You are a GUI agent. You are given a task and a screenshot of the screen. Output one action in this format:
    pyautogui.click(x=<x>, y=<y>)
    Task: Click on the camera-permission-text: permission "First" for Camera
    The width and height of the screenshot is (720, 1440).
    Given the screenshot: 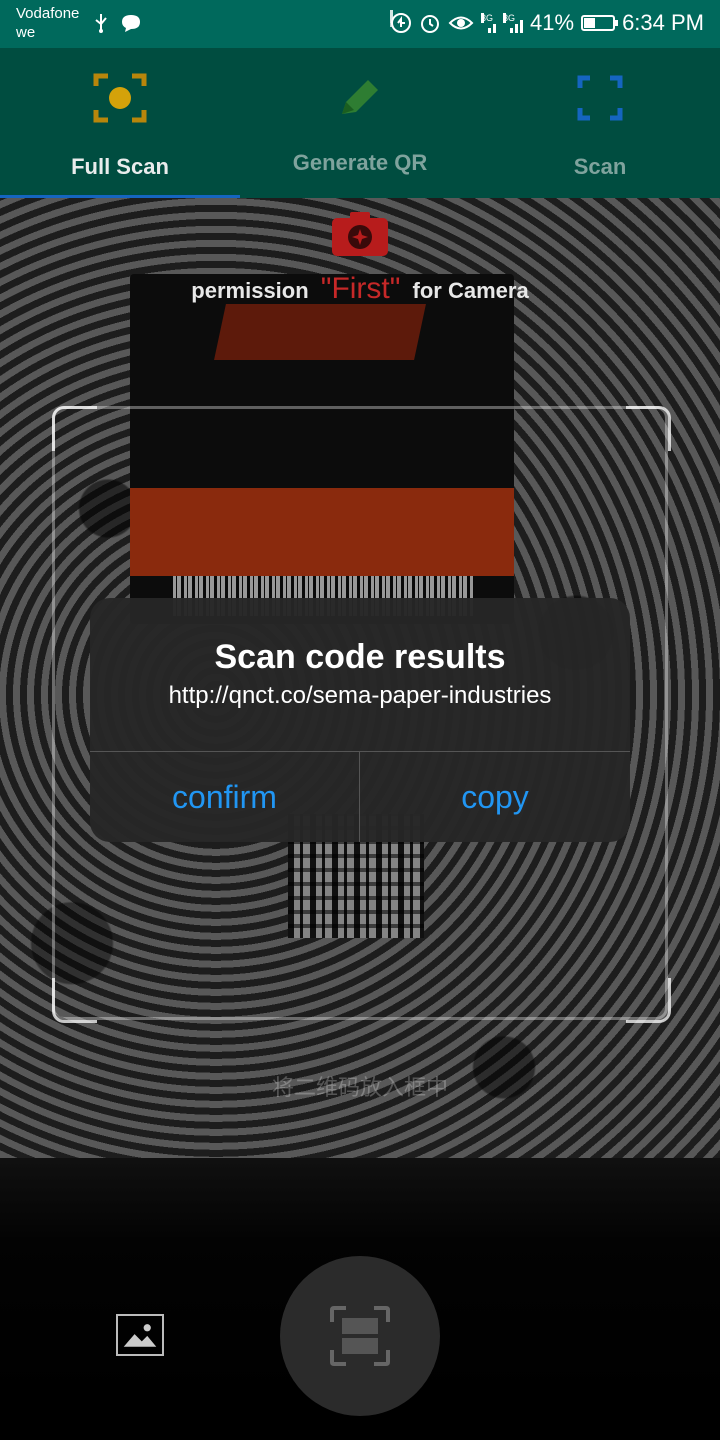 What is the action you would take?
    pyautogui.click(x=360, y=289)
    